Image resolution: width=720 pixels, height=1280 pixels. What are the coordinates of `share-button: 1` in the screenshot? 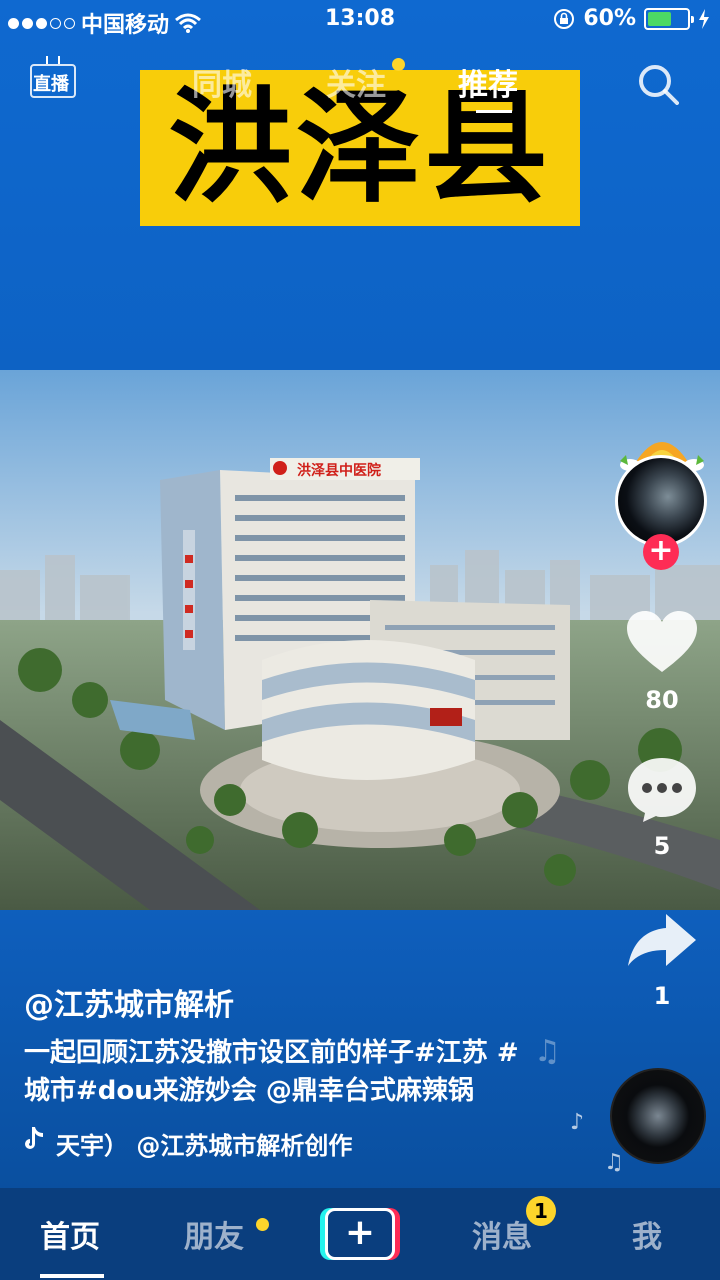 It's located at (662, 961).